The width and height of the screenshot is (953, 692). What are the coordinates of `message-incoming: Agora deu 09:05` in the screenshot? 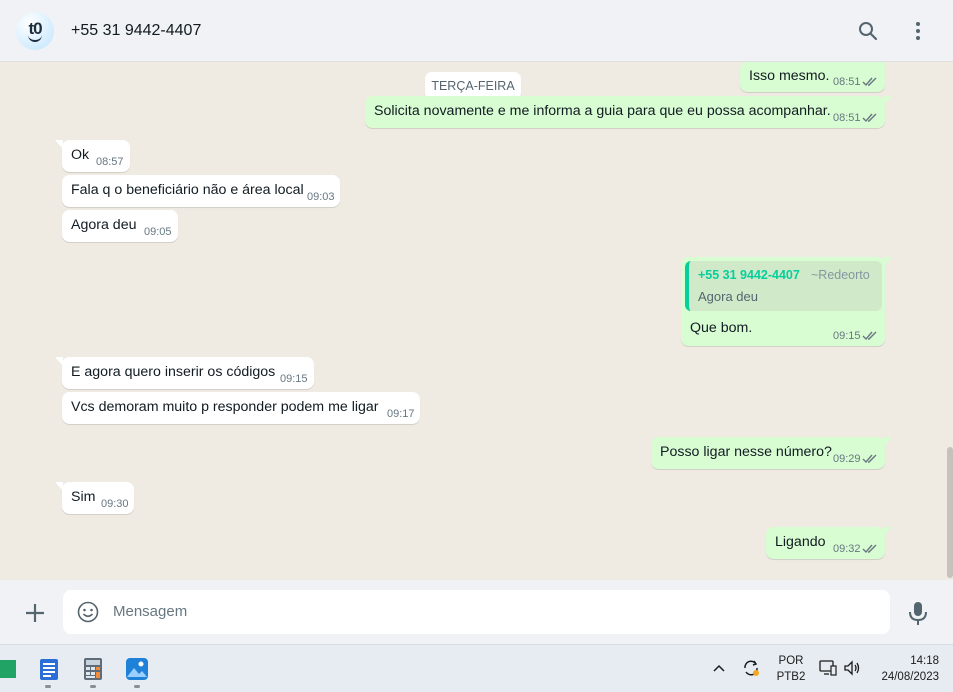 It's located at (120, 226).